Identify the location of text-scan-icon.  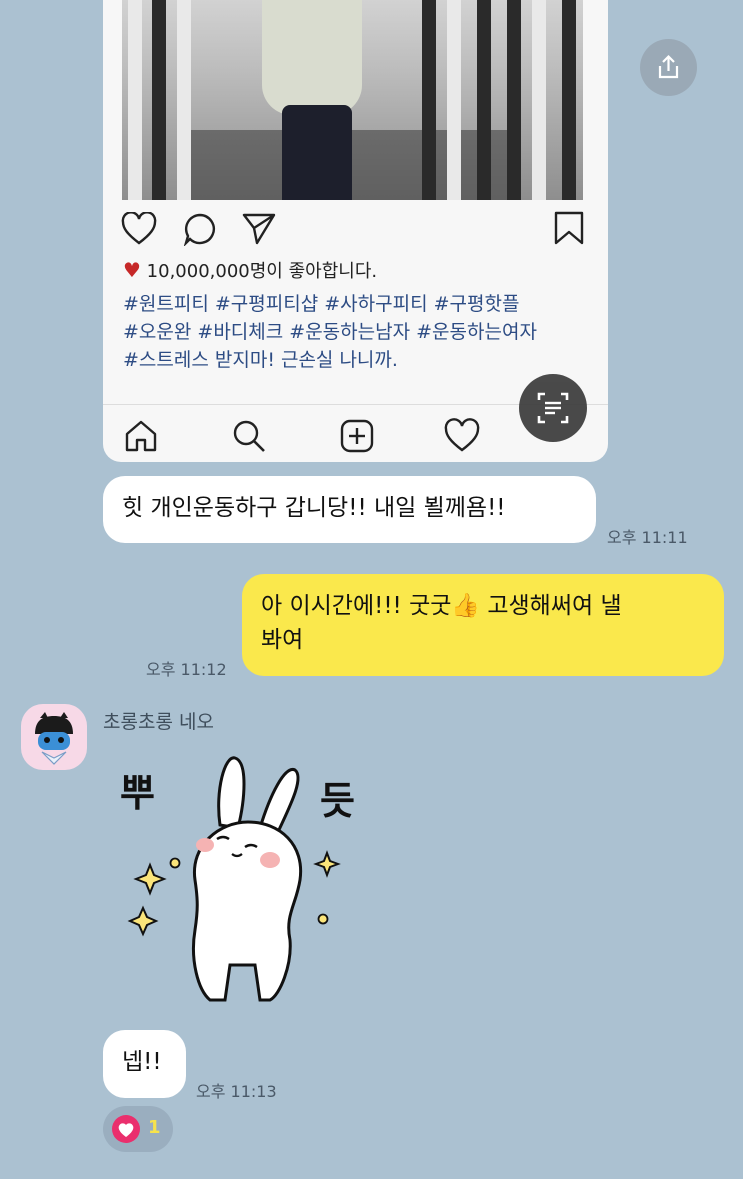
(553, 408).